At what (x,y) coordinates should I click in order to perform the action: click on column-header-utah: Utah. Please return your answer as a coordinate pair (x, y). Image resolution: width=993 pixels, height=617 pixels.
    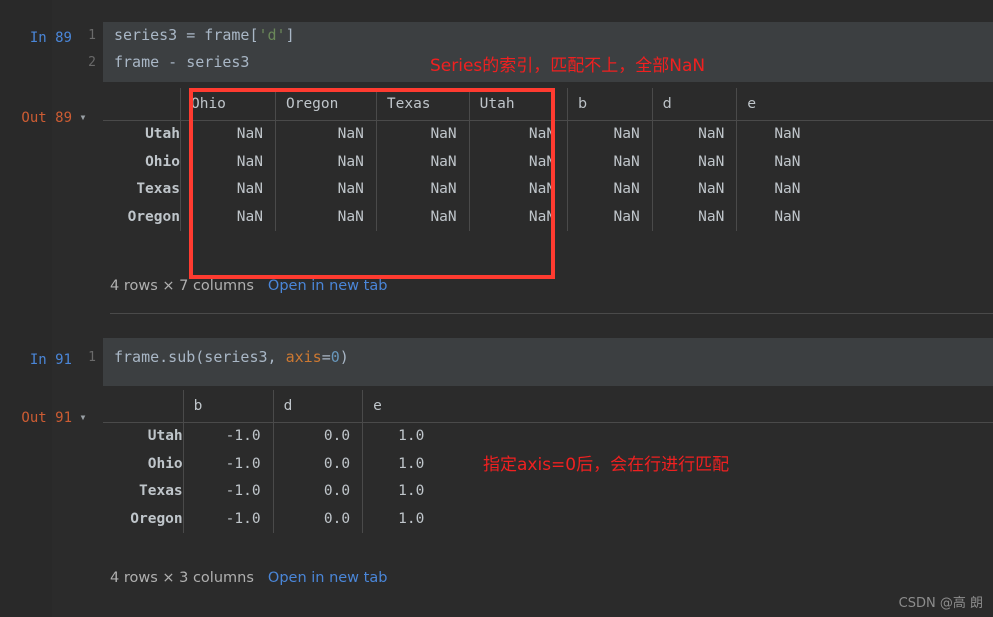
    Looking at the image, I should click on (518, 104).